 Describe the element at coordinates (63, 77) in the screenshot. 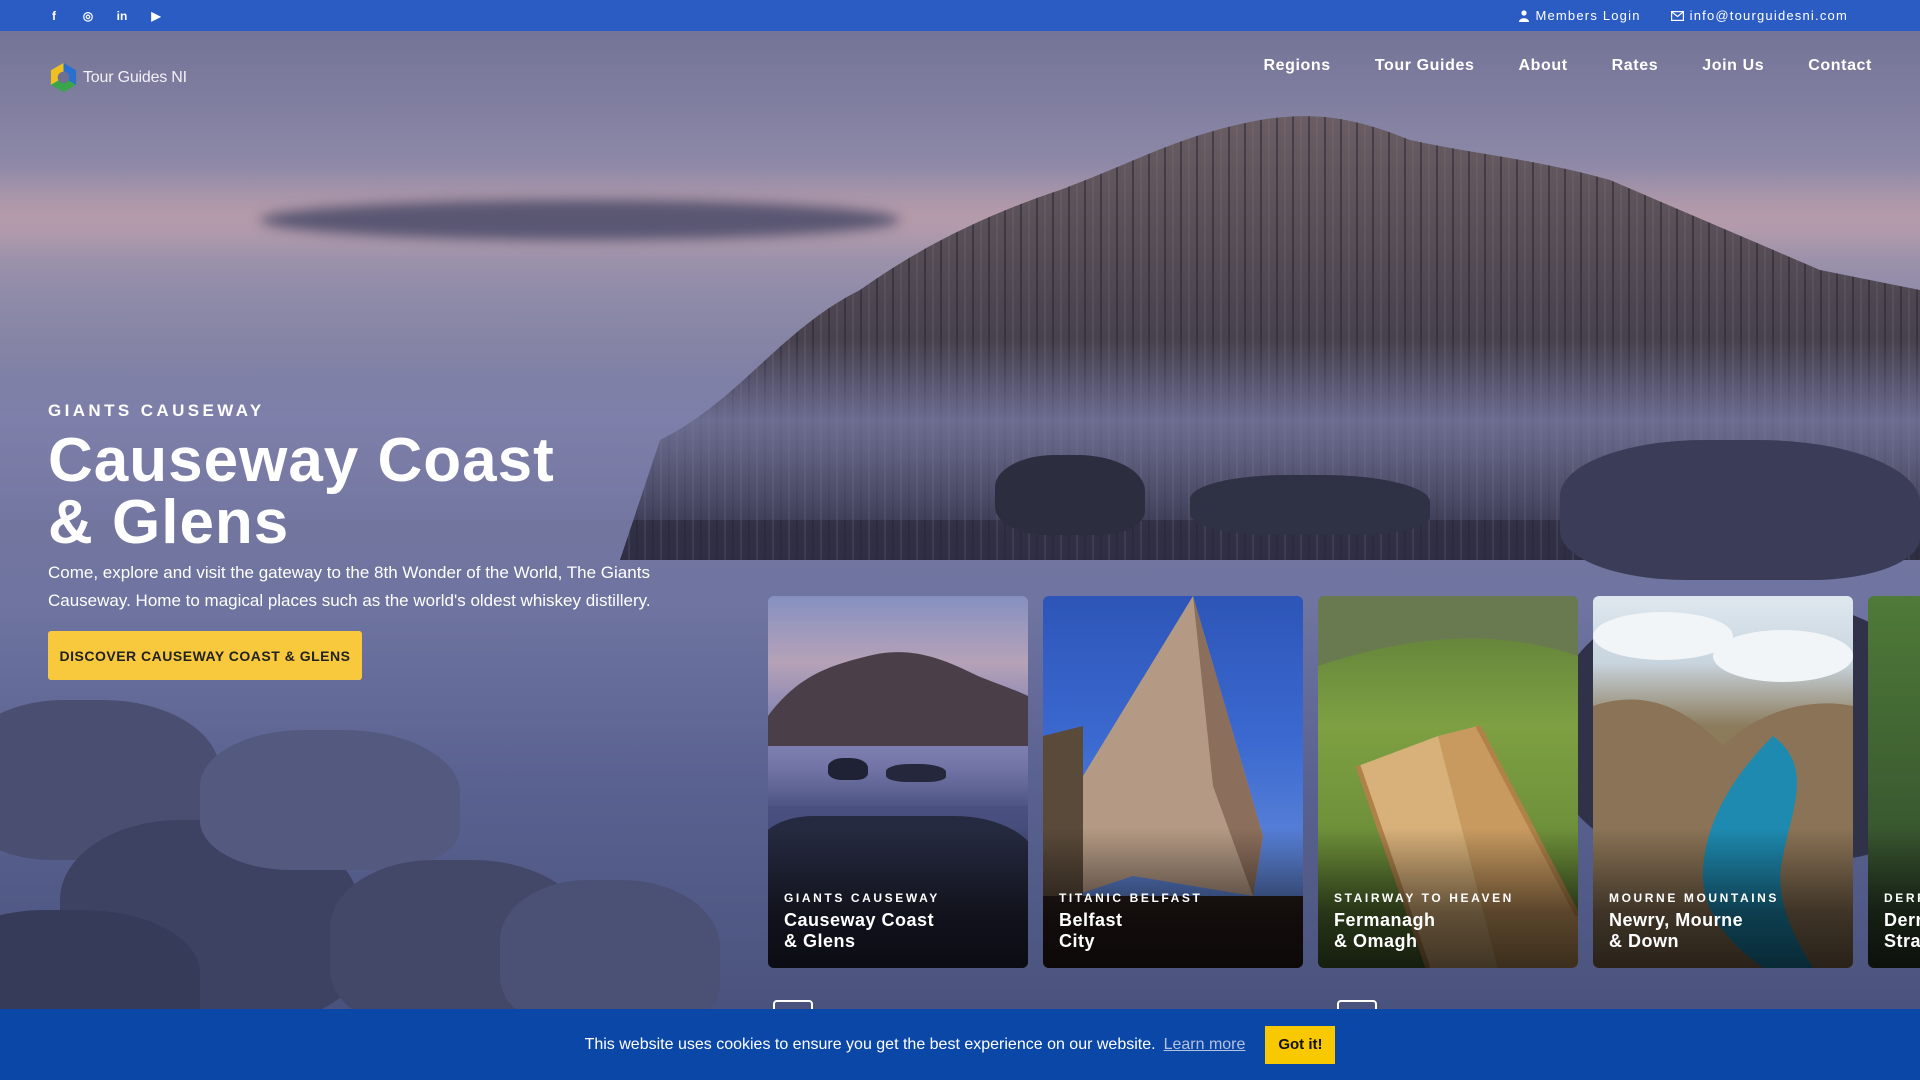

I see `logo-mark-icon` at that location.